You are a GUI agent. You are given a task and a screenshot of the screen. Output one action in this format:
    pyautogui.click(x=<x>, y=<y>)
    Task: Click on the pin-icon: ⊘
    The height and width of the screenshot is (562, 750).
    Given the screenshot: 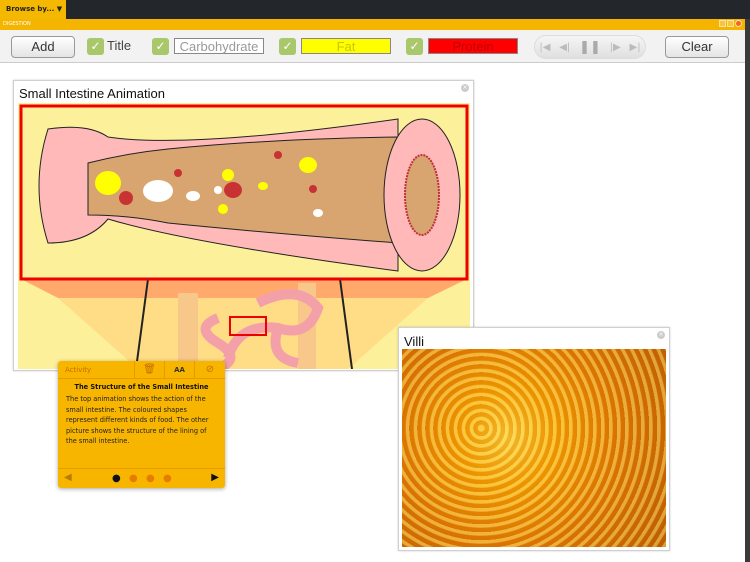 What is the action you would take?
    pyautogui.click(x=209, y=369)
    